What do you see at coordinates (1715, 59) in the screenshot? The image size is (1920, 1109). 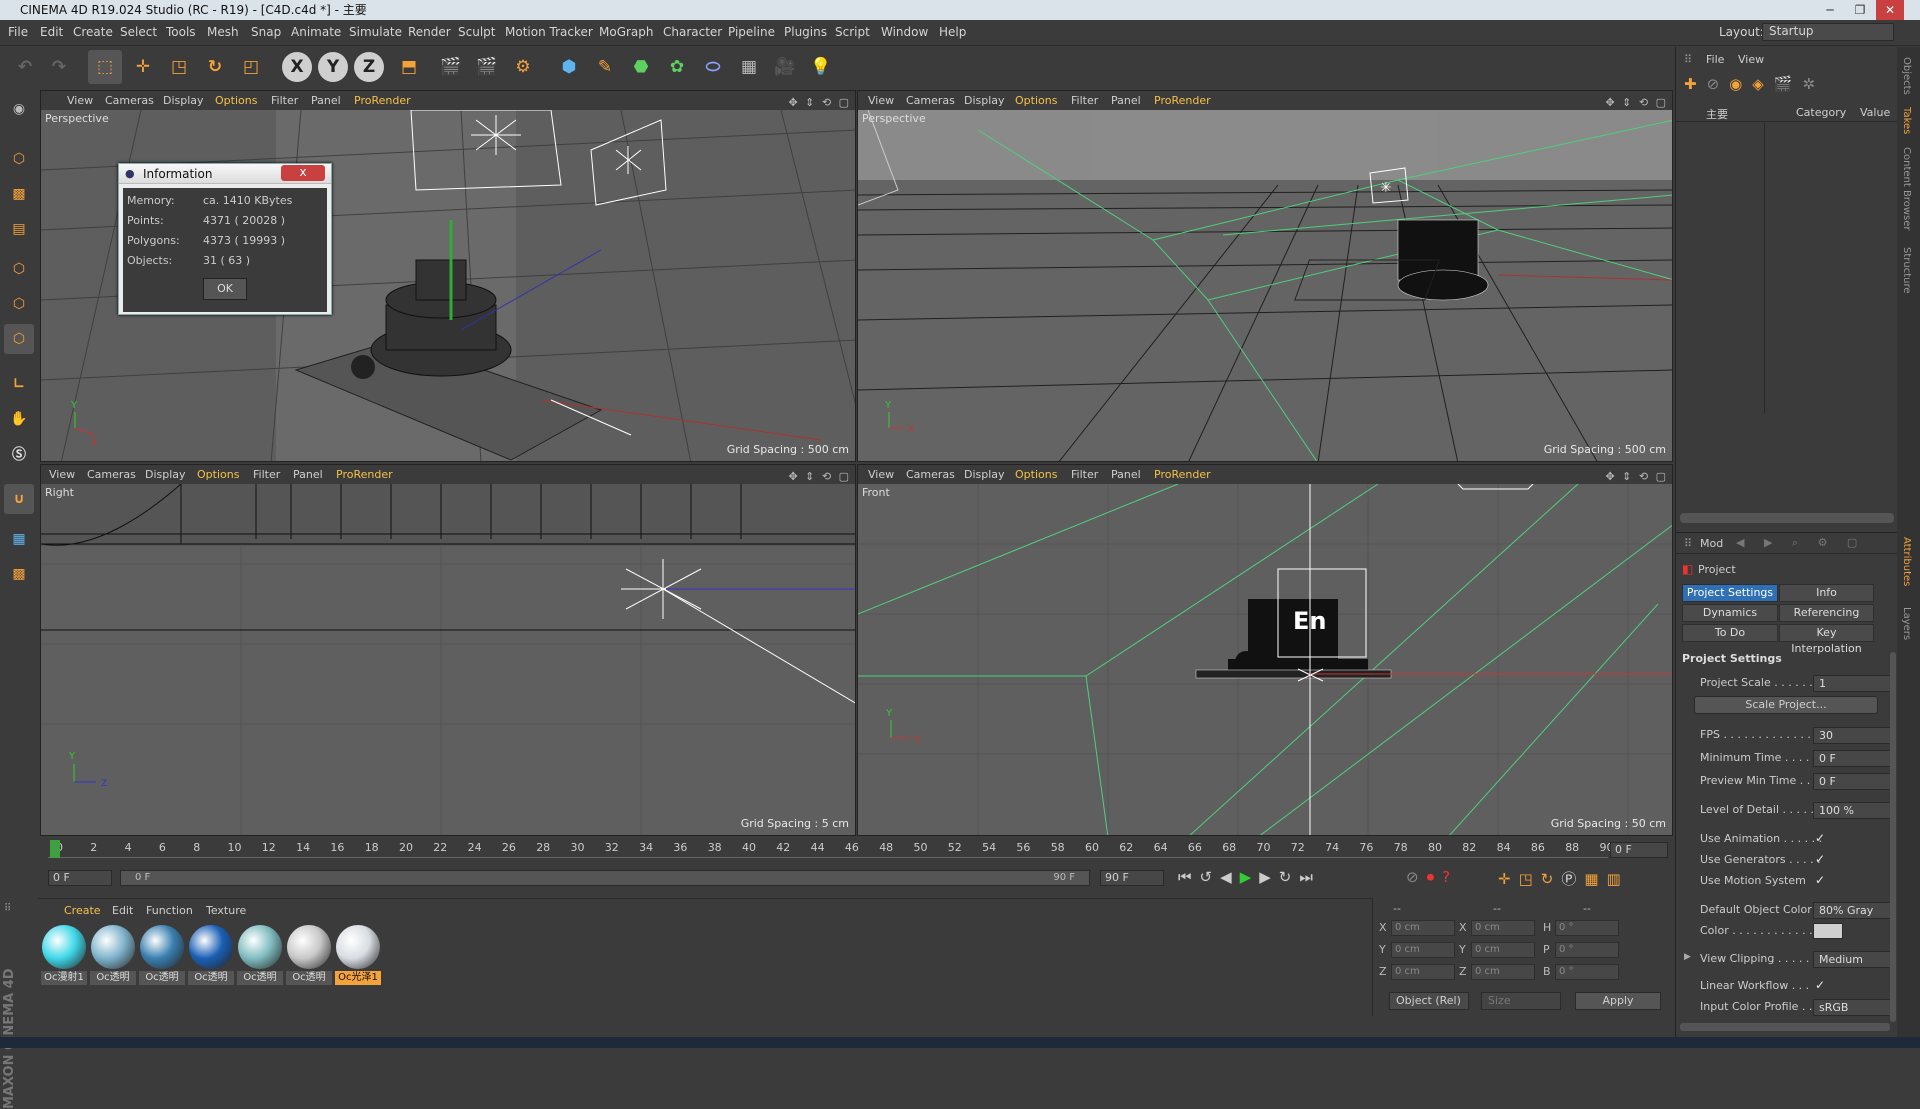 I see `objects-menu-file: File` at bounding box center [1715, 59].